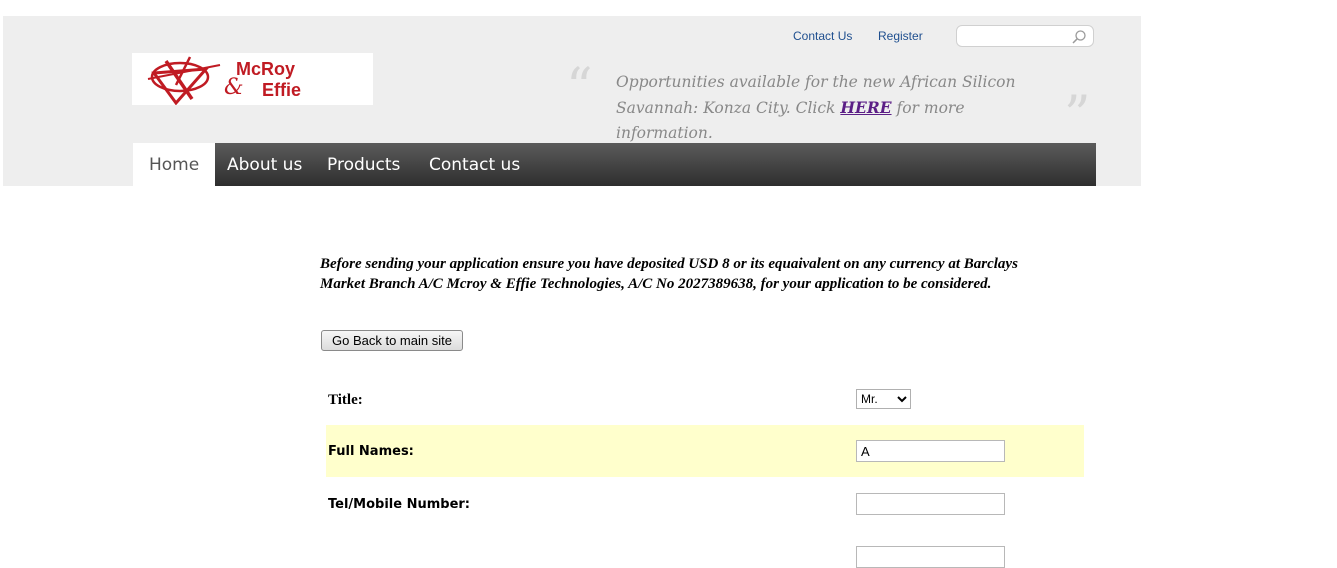  What do you see at coordinates (184, 80) in the screenshot?
I see `logo-mark-icon` at bounding box center [184, 80].